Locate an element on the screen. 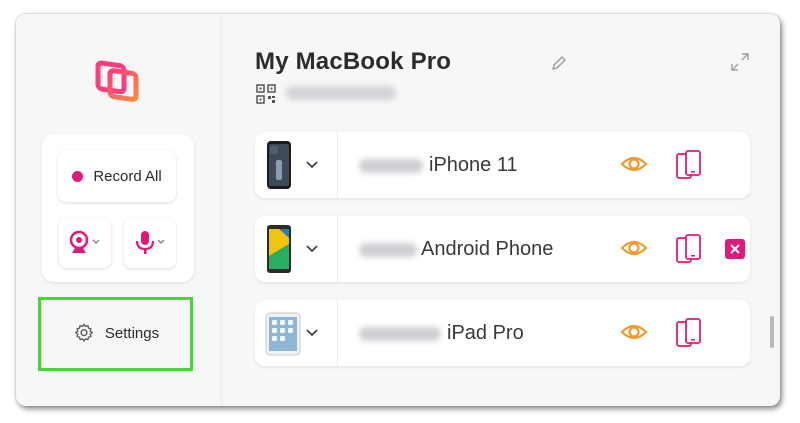  device-row-ipad: iPad Pro is located at coordinates (502, 333).